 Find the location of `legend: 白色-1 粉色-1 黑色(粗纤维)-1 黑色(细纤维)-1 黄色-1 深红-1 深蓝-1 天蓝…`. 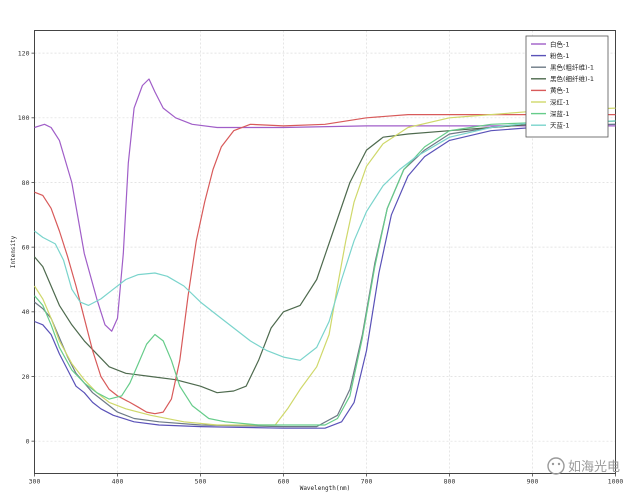

legend: 白色-1 粉色-1 黑色(粗纤维)-1 黑色(细纤维)-1 黄色-1 深红-1 深蓝-1 天蓝… is located at coordinates (567, 86).